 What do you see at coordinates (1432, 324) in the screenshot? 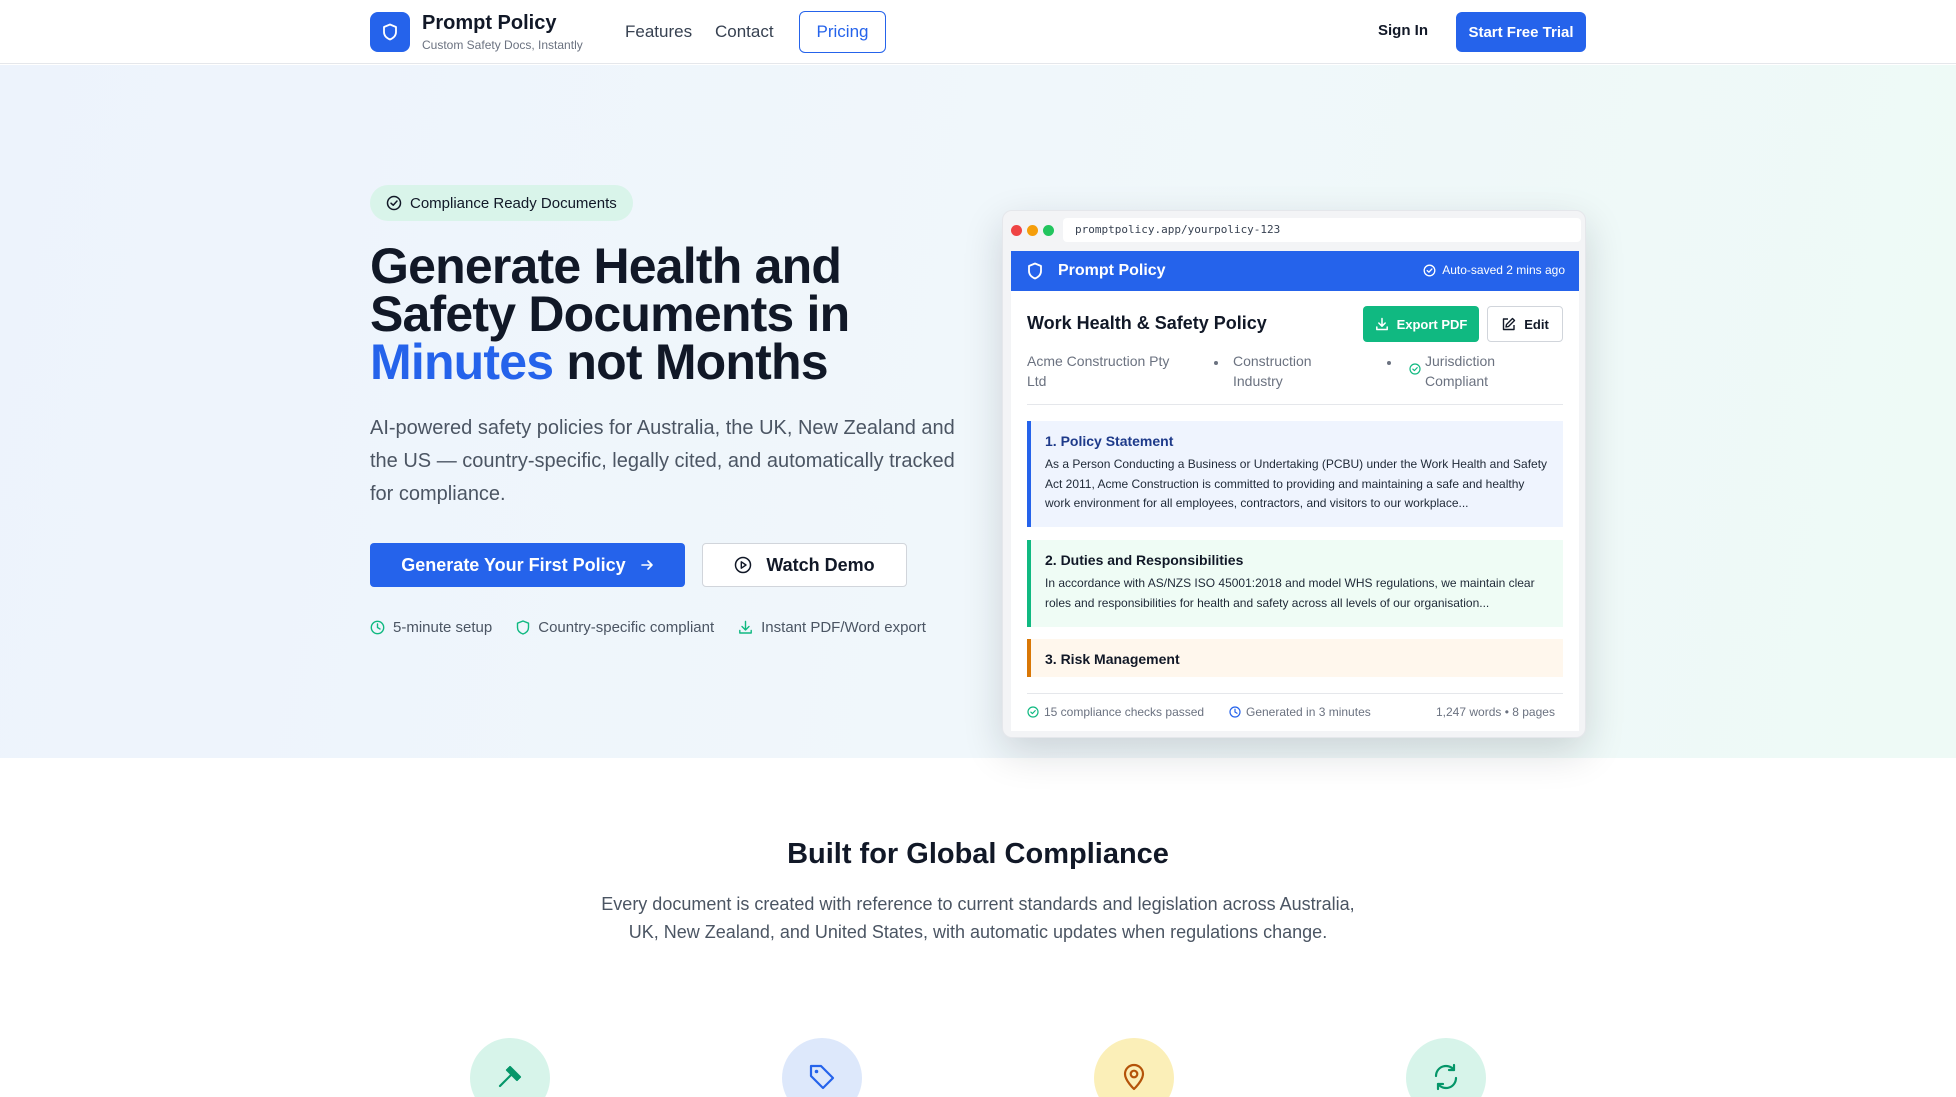
I see `export-pdf-label: Export PDF` at bounding box center [1432, 324].